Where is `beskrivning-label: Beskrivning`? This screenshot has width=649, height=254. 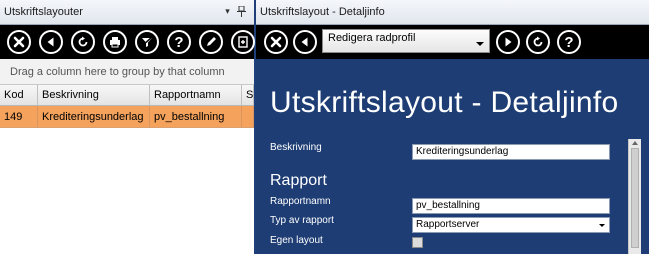 beskrivning-label: Beskrivning is located at coordinates (296, 147).